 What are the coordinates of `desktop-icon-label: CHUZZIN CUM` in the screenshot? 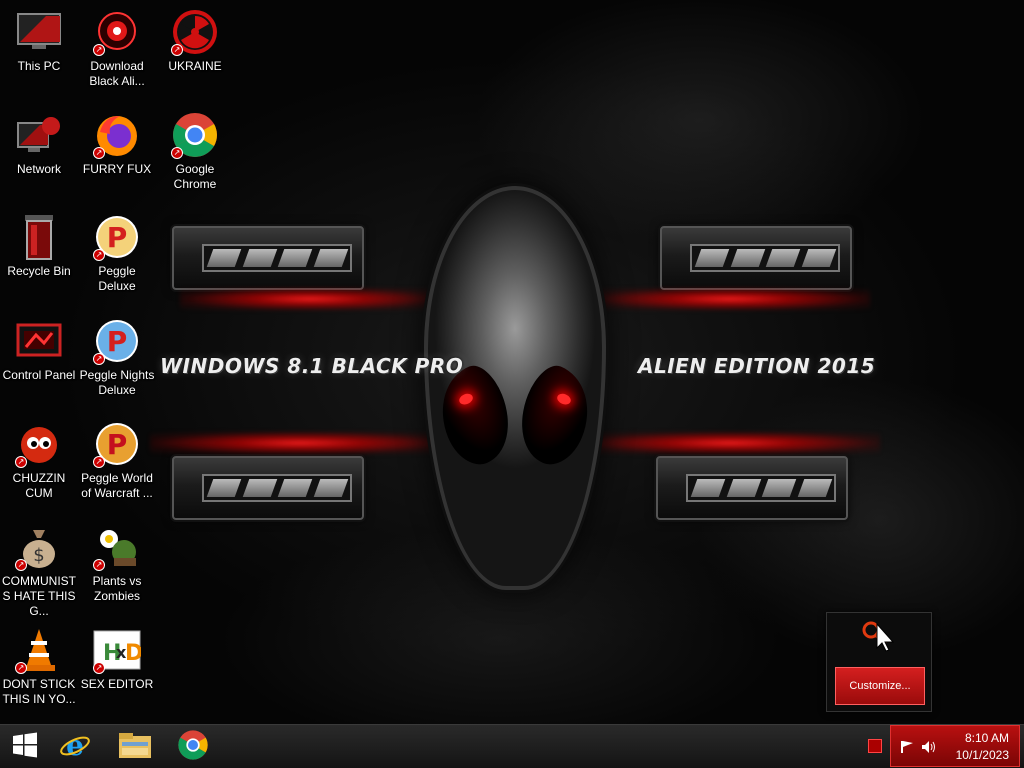 It's located at (39, 485).